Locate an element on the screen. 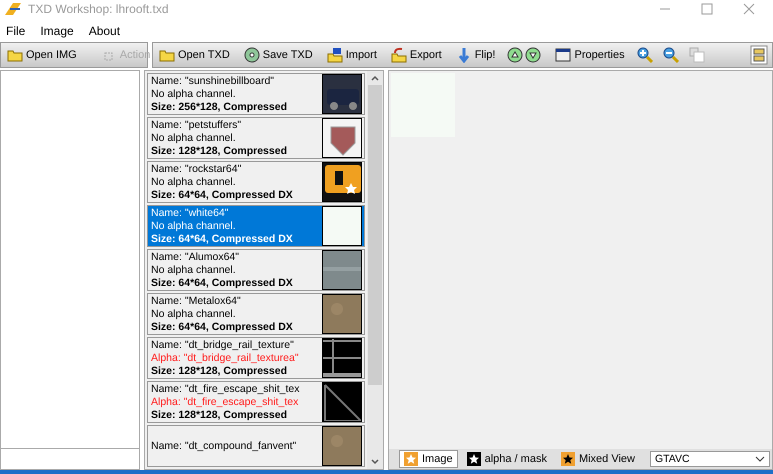 Image resolution: width=773 pixels, height=474 pixels. texture-name: Name: "rockstar64" is located at coordinates (196, 169).